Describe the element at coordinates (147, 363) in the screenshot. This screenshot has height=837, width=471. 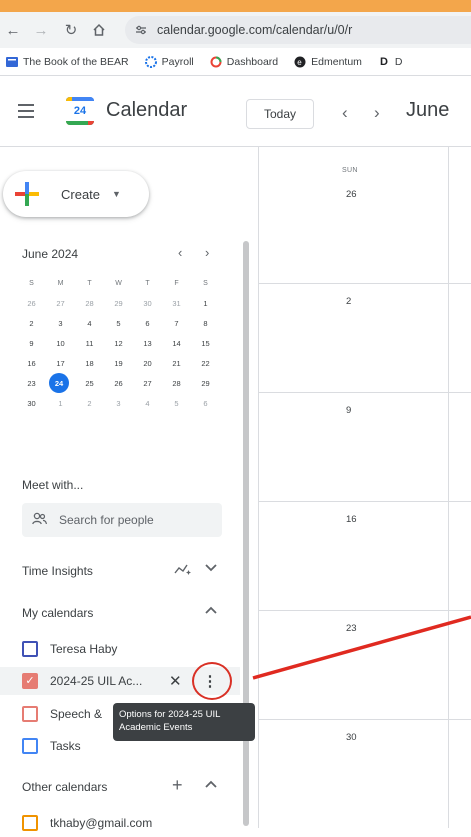
I see `mini-calendar-day: 20` at that location.